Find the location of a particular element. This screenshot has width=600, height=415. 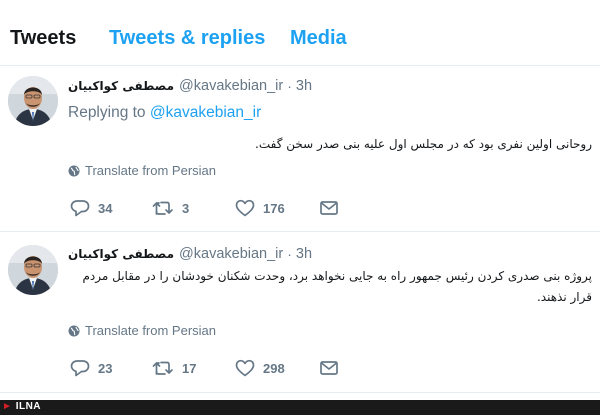

retweet-count: 17 is located at coordinates (189, 368).